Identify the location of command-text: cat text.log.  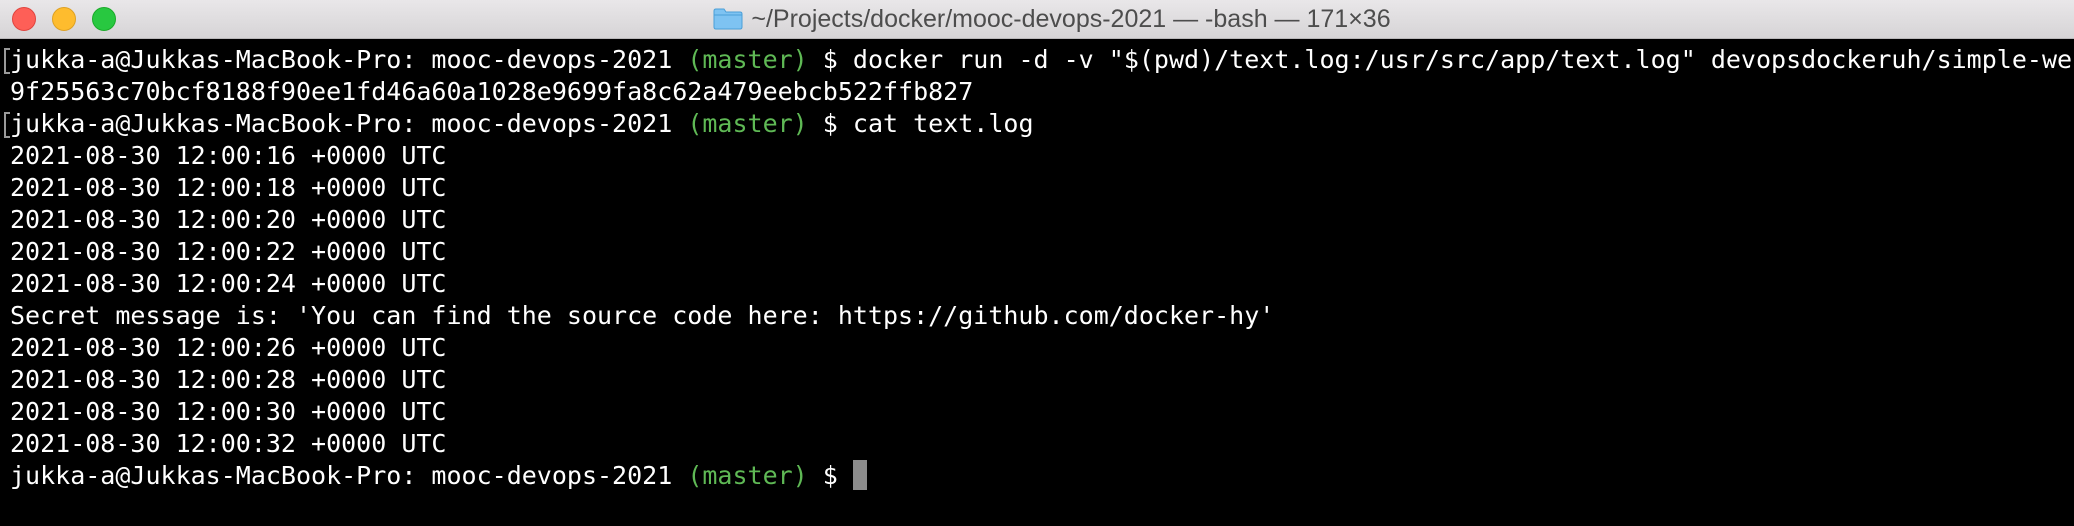
(943, 123).